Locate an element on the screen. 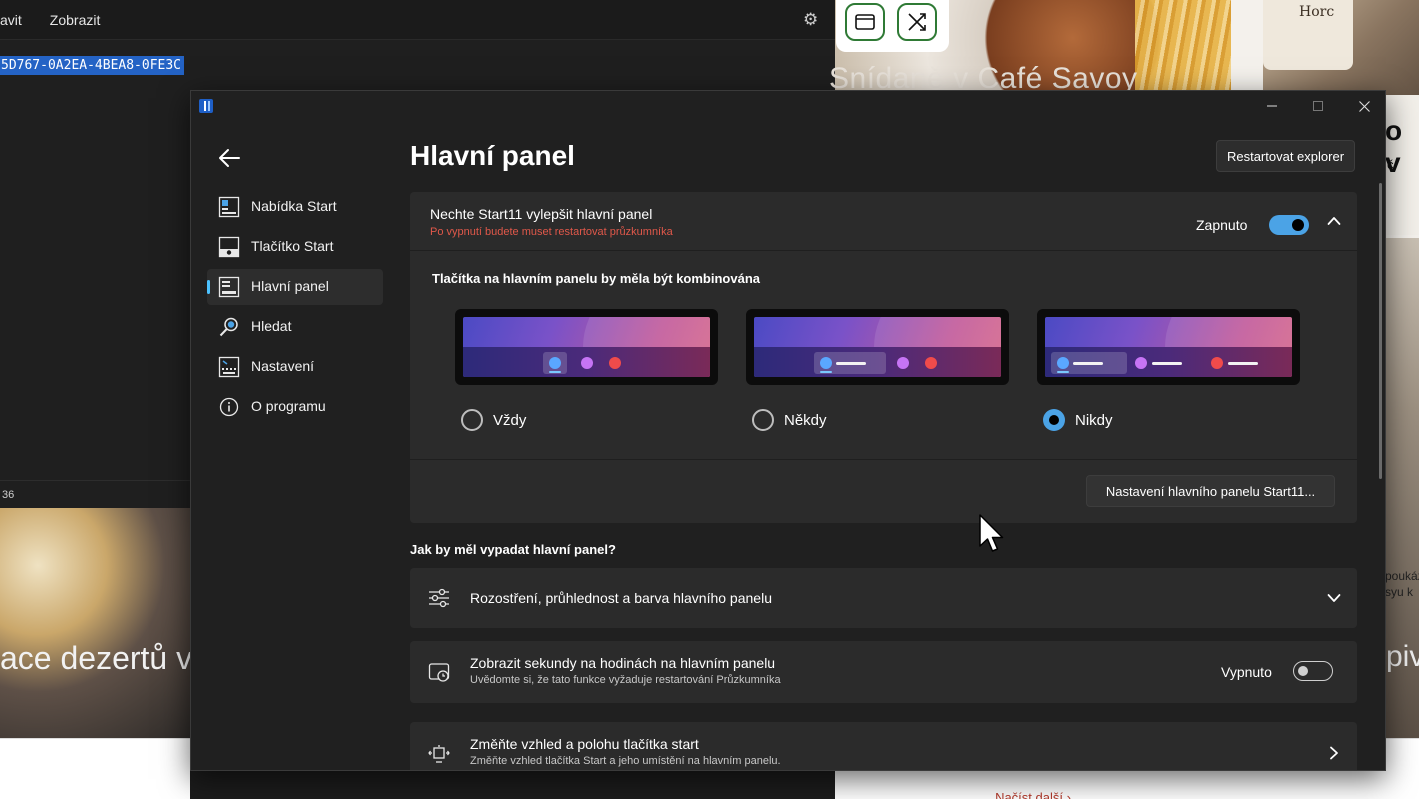 The width and height of the screenshot is (1419, 799). side-article: o v č is located at coordinates (1402, 165).